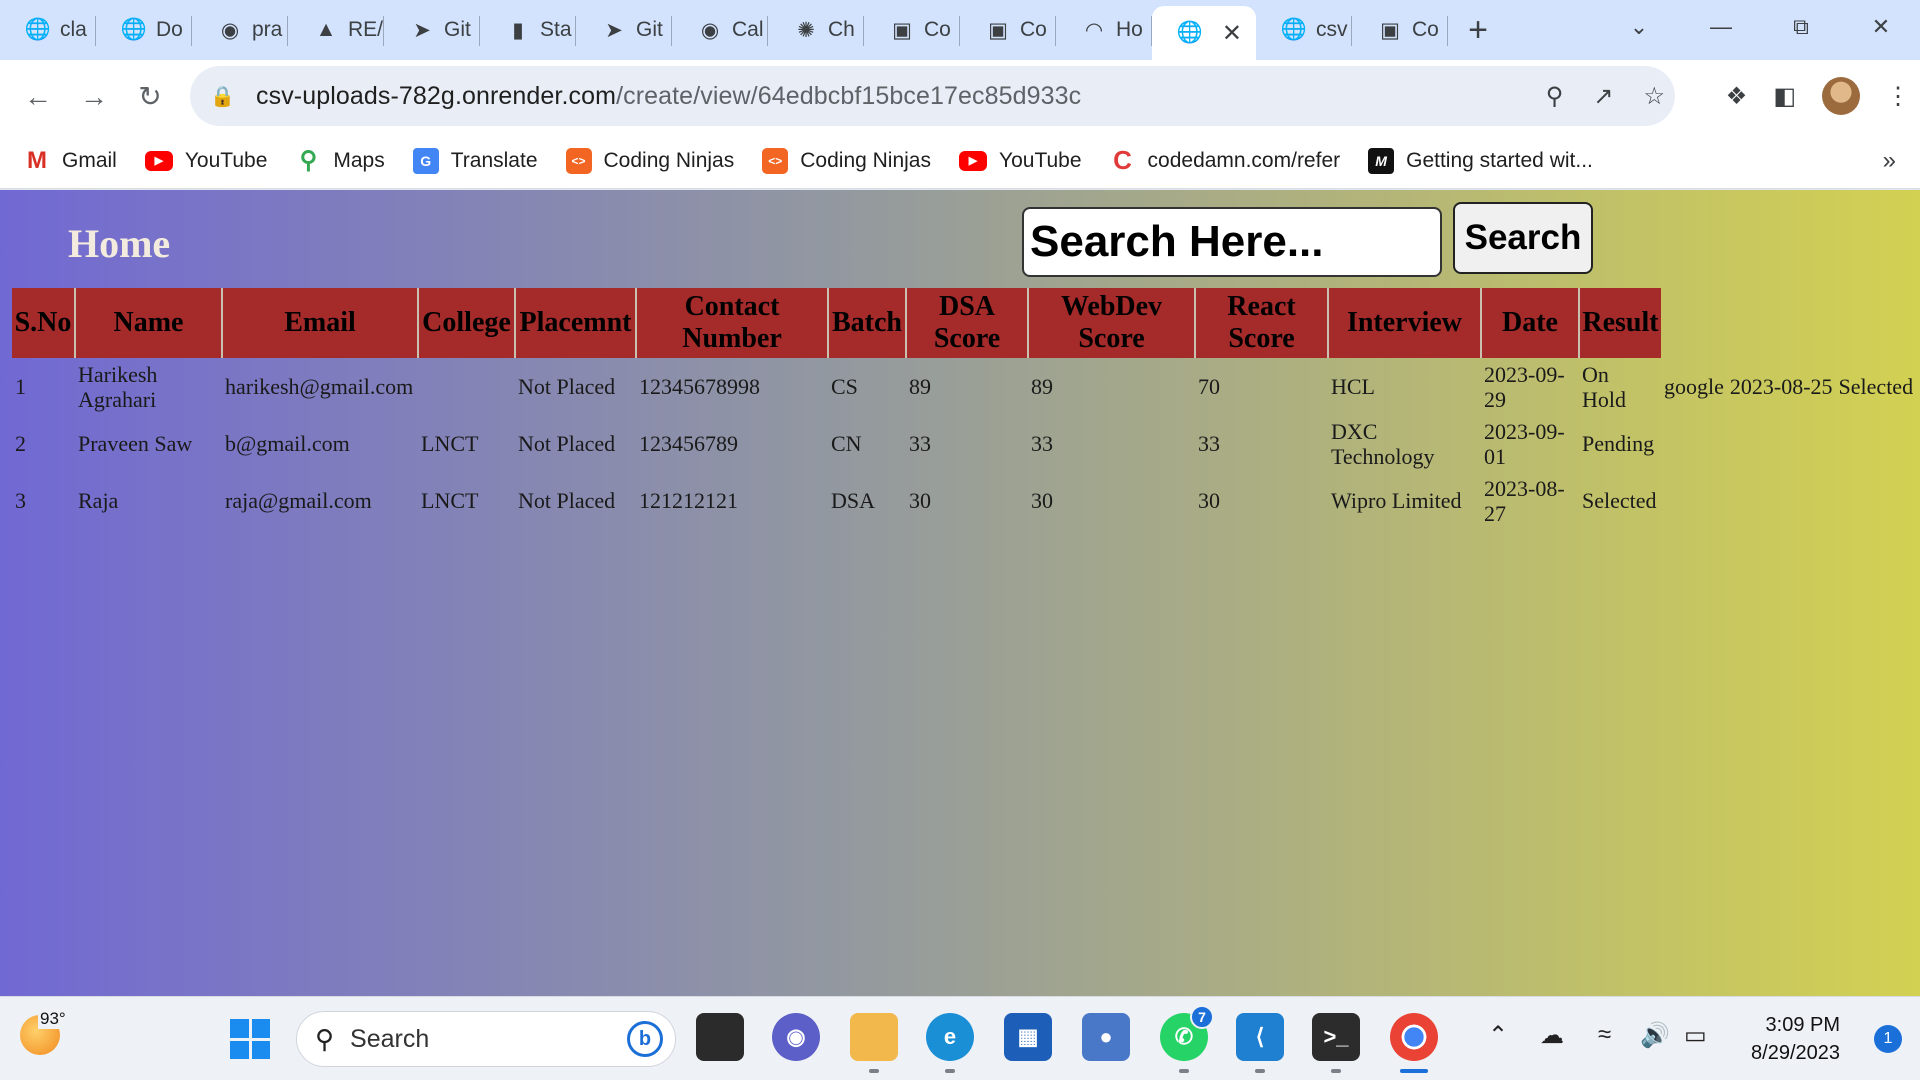  I want to click on header-date: Date, so click(1529, 323).